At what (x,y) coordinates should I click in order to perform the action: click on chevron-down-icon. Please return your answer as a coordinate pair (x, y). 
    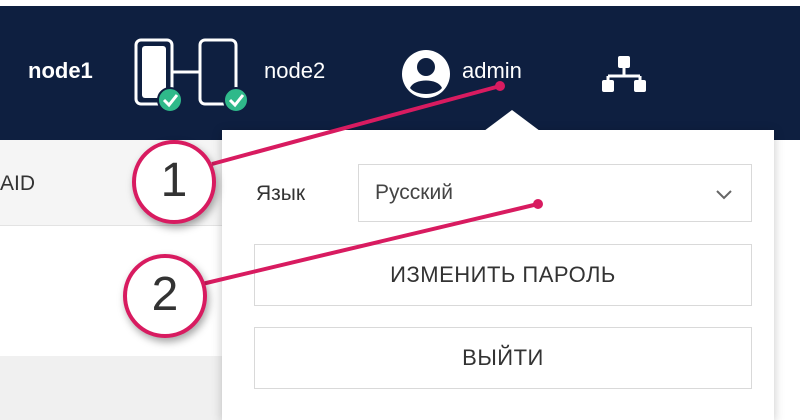
    Looking at the image, I should click on (724, 195).